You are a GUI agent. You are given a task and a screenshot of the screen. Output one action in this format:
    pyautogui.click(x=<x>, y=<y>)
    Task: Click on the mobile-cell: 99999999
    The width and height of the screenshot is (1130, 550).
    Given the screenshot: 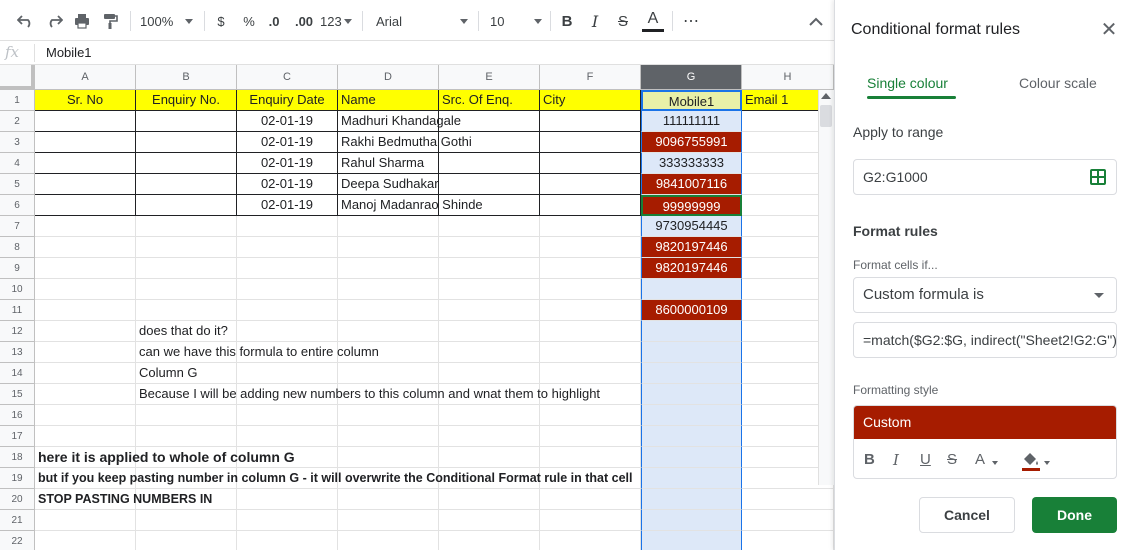 What is the action you would take?
    pyautogui.click(x=691, y=205)
    